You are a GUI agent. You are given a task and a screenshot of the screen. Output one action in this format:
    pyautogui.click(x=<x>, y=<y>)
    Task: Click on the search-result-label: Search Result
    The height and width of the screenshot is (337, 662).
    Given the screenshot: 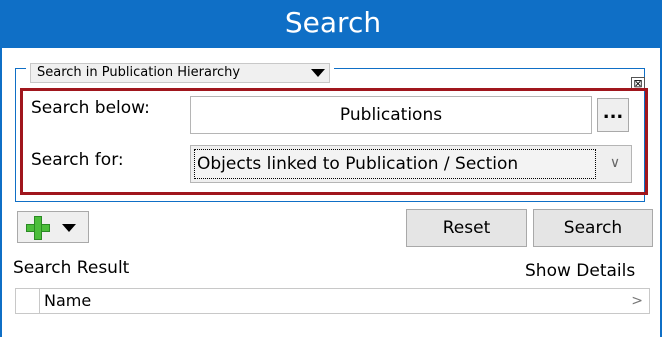 What is the action you would take?
    pyautogui.click(x=71, y=268)
    